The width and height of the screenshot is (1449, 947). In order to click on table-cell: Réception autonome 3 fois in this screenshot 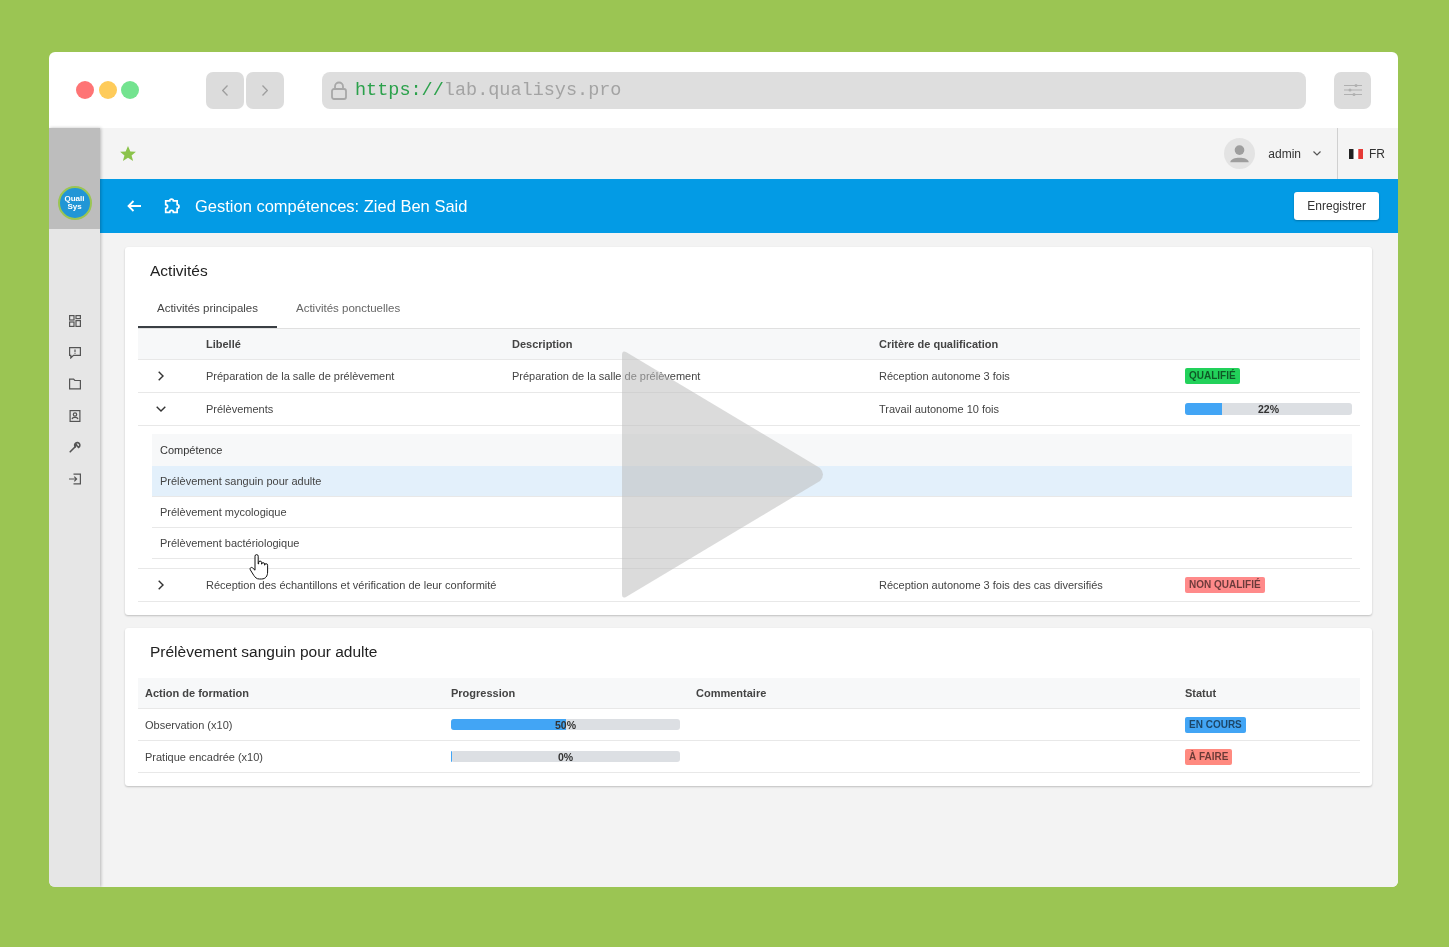, I will do `click(944, 376)`.